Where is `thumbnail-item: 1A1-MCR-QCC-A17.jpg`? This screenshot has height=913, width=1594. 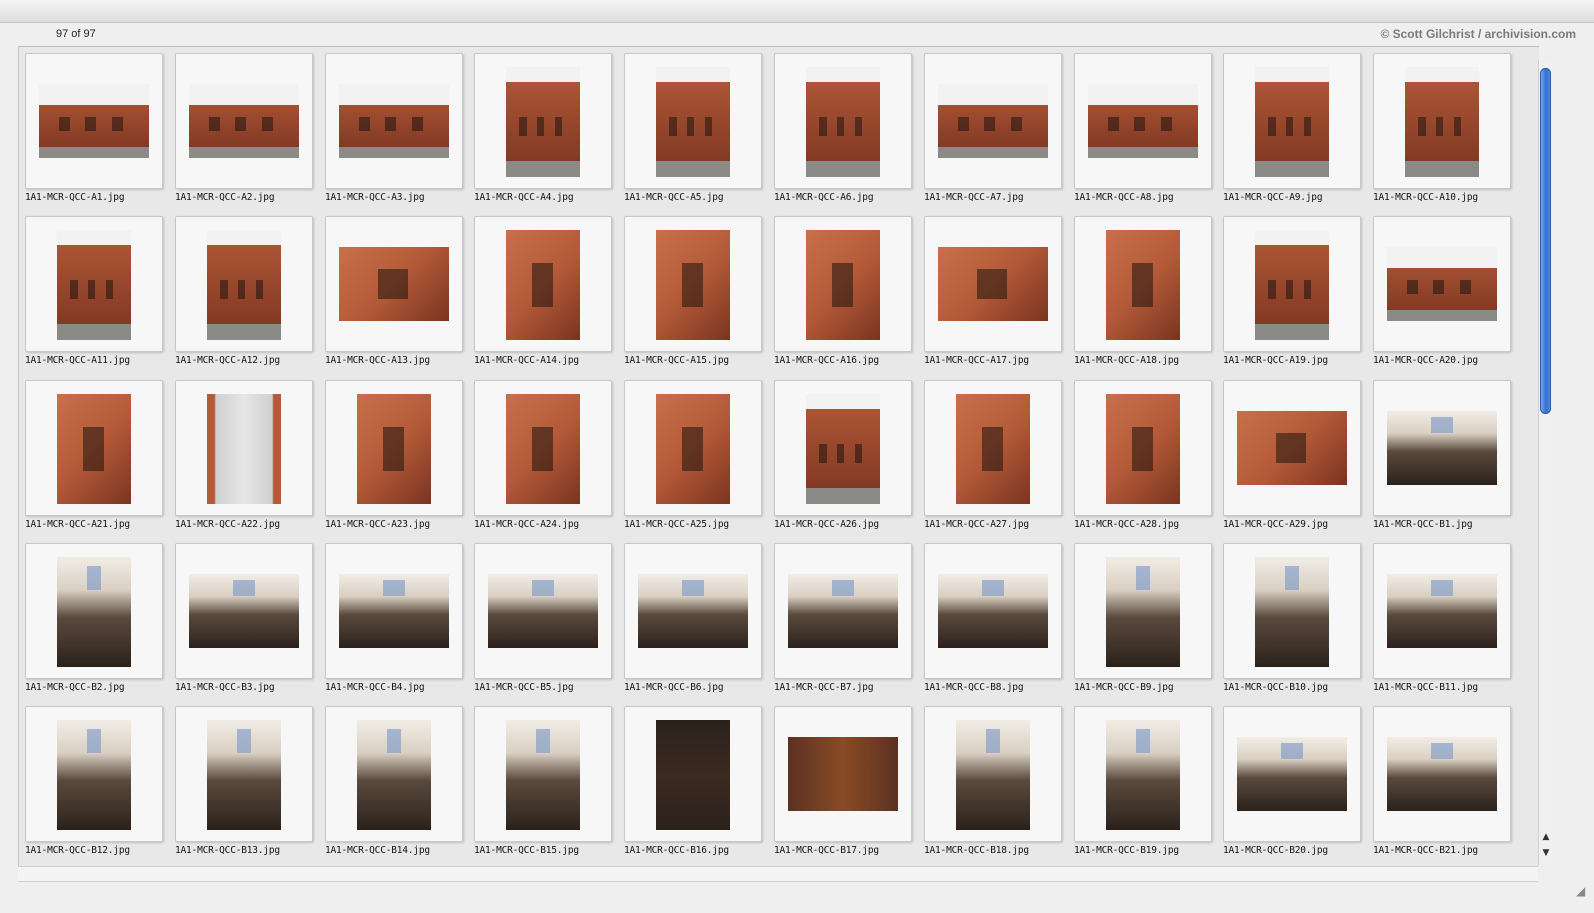 thumbnail-item: 1A1-MCR-QCC-A17.jpg is located at coordinates (999, 297).